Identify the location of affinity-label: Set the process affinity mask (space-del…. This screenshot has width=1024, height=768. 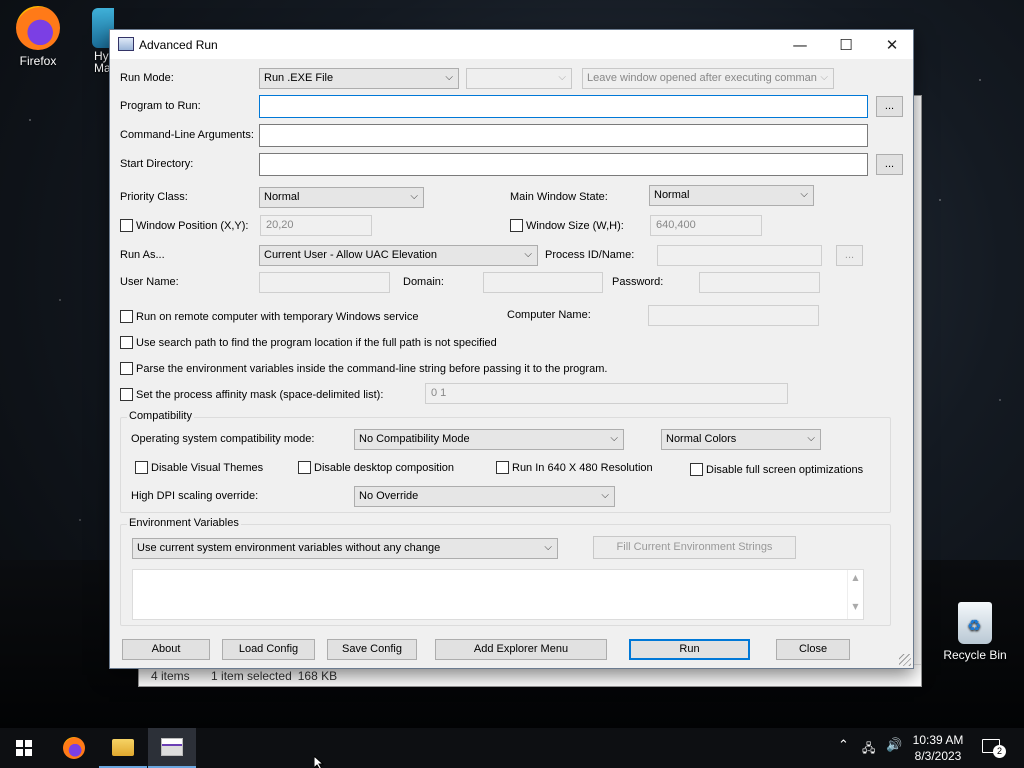
(260, 394).